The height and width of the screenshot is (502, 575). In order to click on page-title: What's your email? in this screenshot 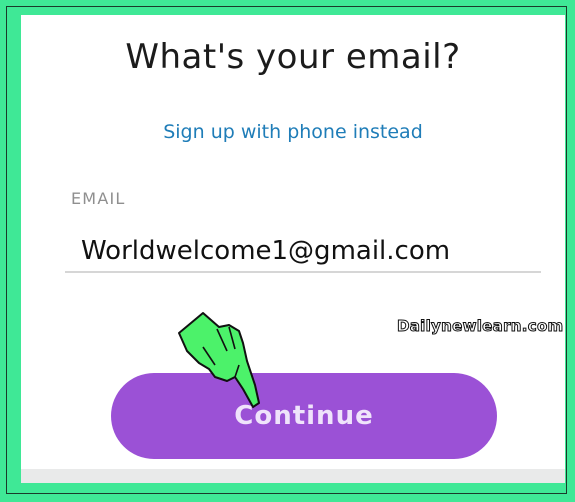, I will do `click(293, 57)`.